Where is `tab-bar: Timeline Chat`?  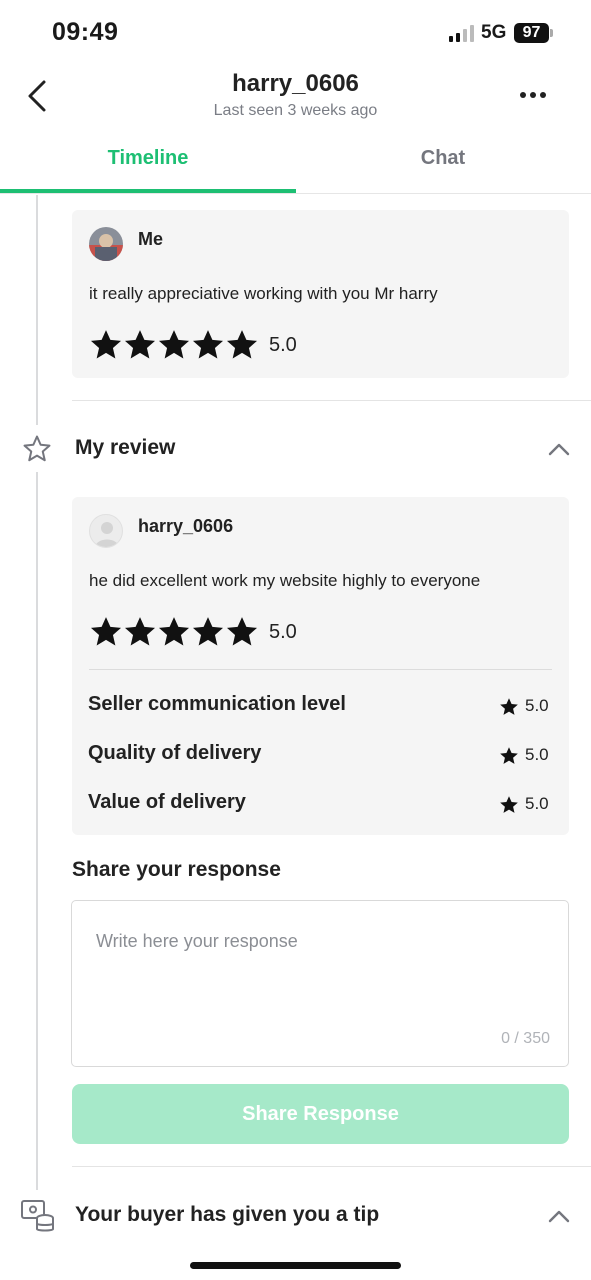 tab-bar: Timeline Chat is located at coordinates (295, 166).